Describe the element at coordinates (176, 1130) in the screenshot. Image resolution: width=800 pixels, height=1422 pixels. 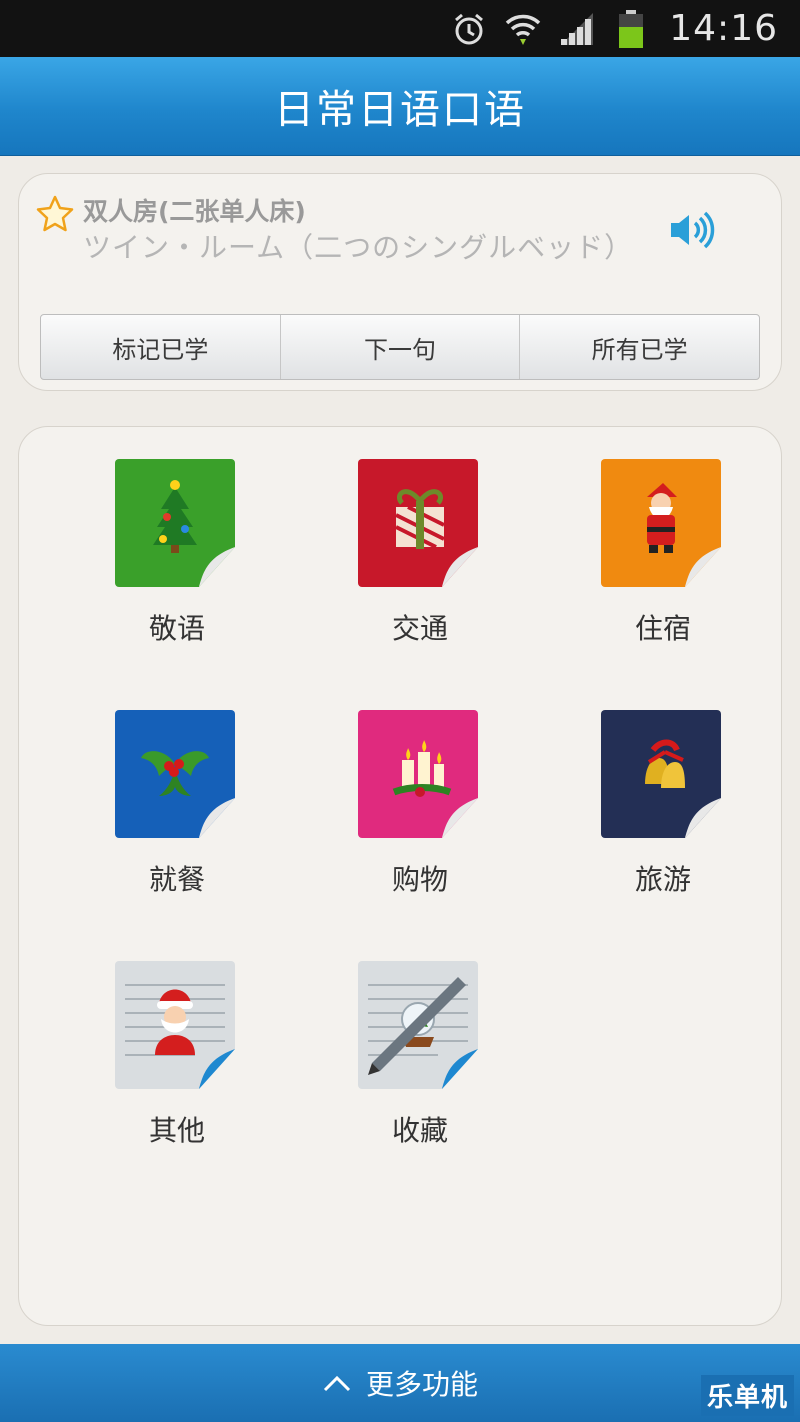
I see `category-label: 其他` at that location.